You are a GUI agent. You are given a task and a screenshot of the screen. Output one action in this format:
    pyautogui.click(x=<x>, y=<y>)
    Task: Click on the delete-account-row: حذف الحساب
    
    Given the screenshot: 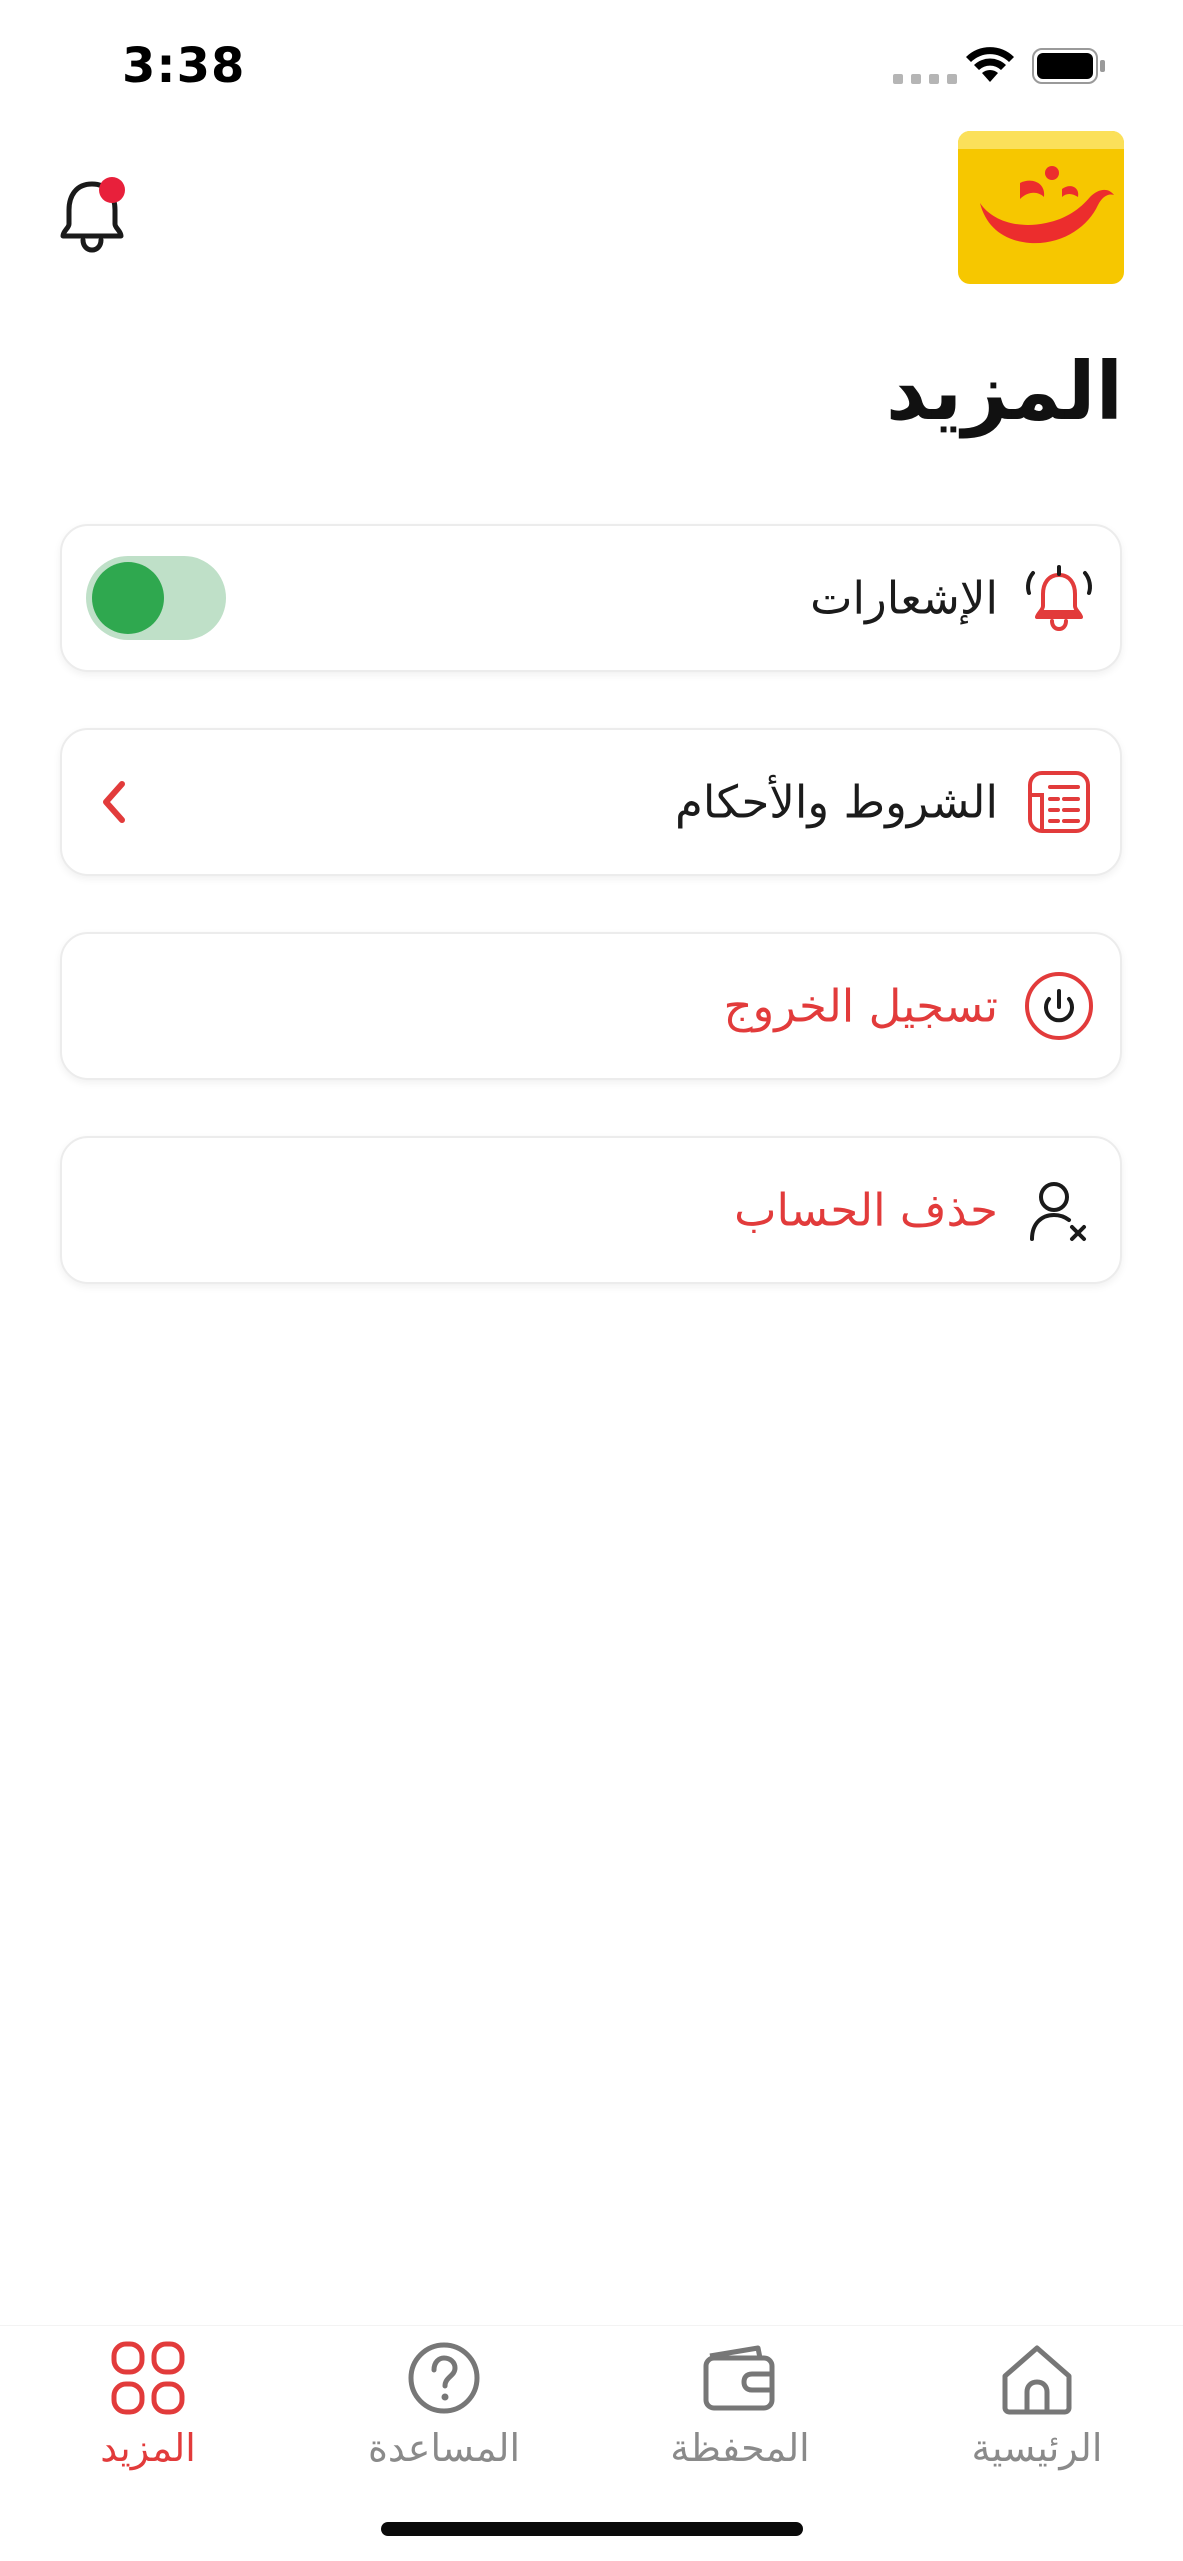 What is the action you would take?
    pyautogui.click(x=591, y=1210)
    